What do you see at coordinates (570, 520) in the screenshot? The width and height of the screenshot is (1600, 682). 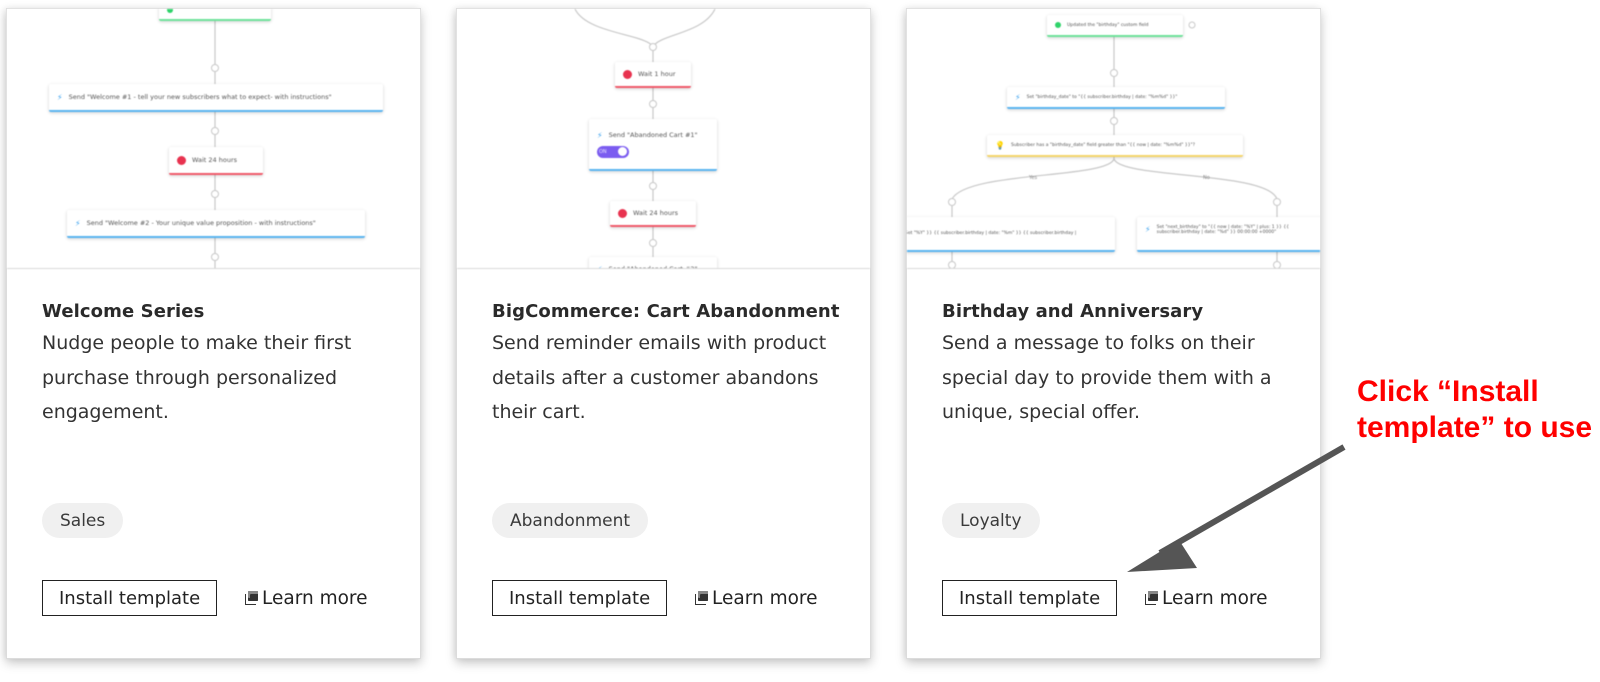 I see `category-tag: Abandonment` at bounding box center [570, 520].